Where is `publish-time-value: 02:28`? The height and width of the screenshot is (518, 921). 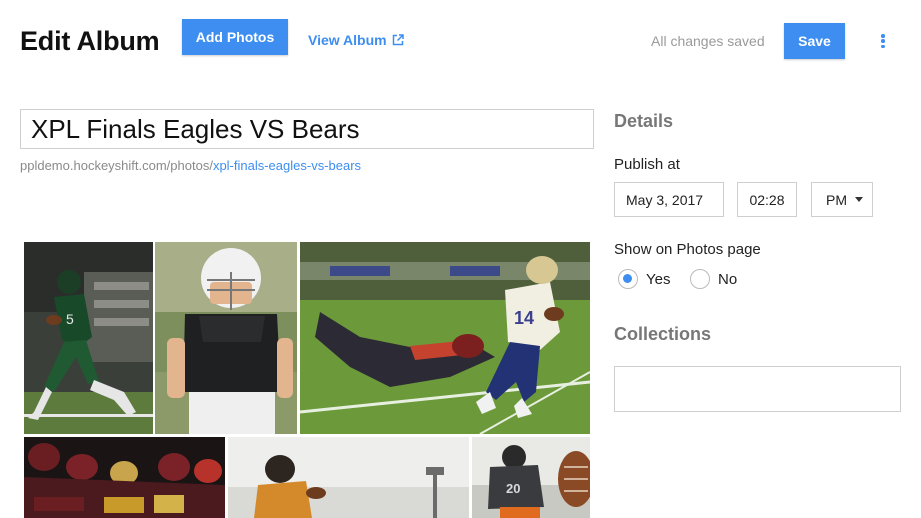
publish-time-value: 02:28 is located at coordinates (767, 199).